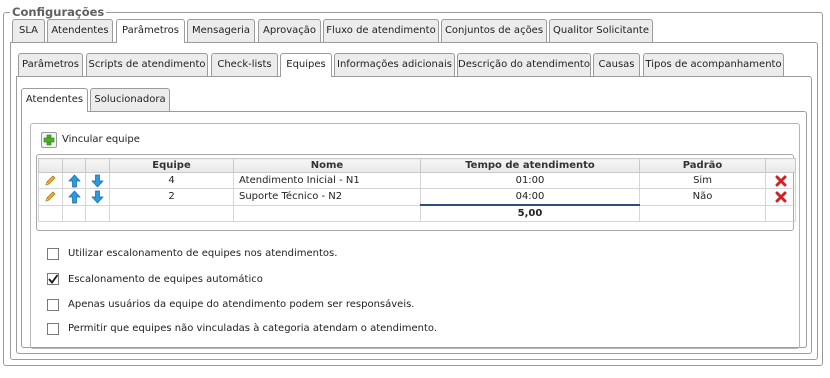 This screenshot has height=378, width=830. Describe the element at coordinates (494, 30) in the screenshot. I see `tab-conjuntos-acoes: Conjuntos de ações` at that location.